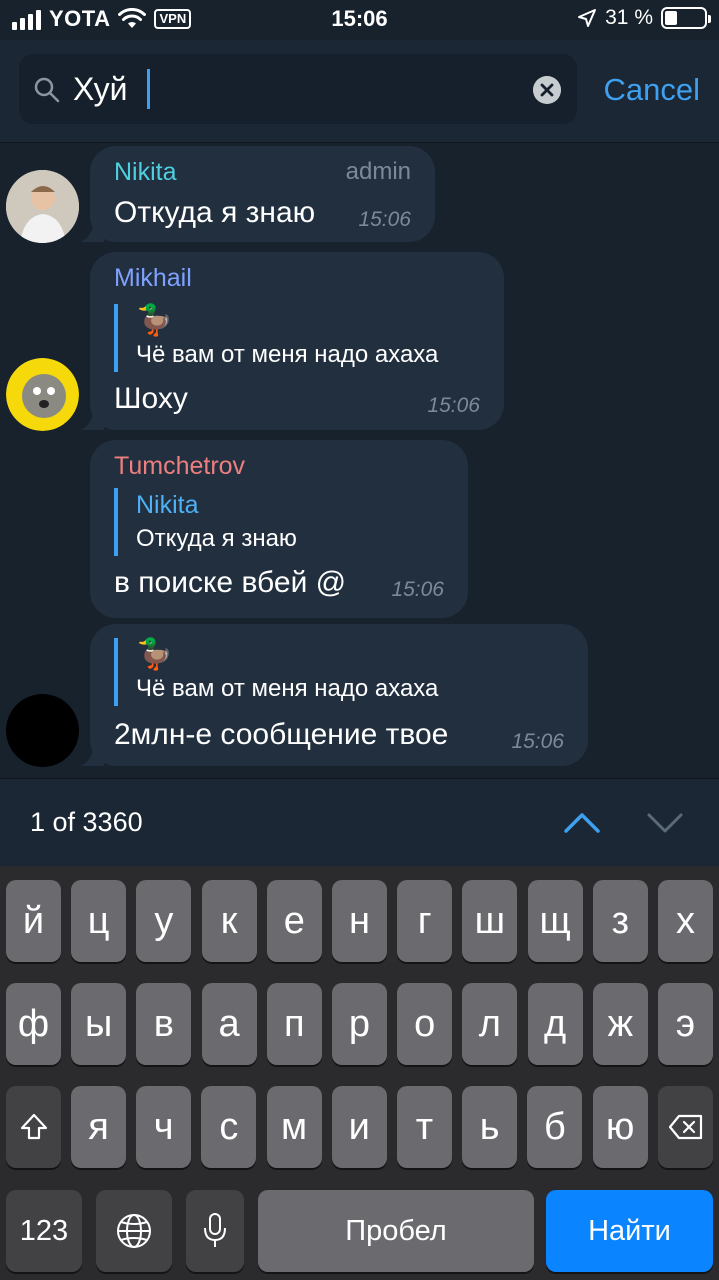 This screenshot has width=719, height=1280. I want to click on shift-icon, so click(33, 1126).